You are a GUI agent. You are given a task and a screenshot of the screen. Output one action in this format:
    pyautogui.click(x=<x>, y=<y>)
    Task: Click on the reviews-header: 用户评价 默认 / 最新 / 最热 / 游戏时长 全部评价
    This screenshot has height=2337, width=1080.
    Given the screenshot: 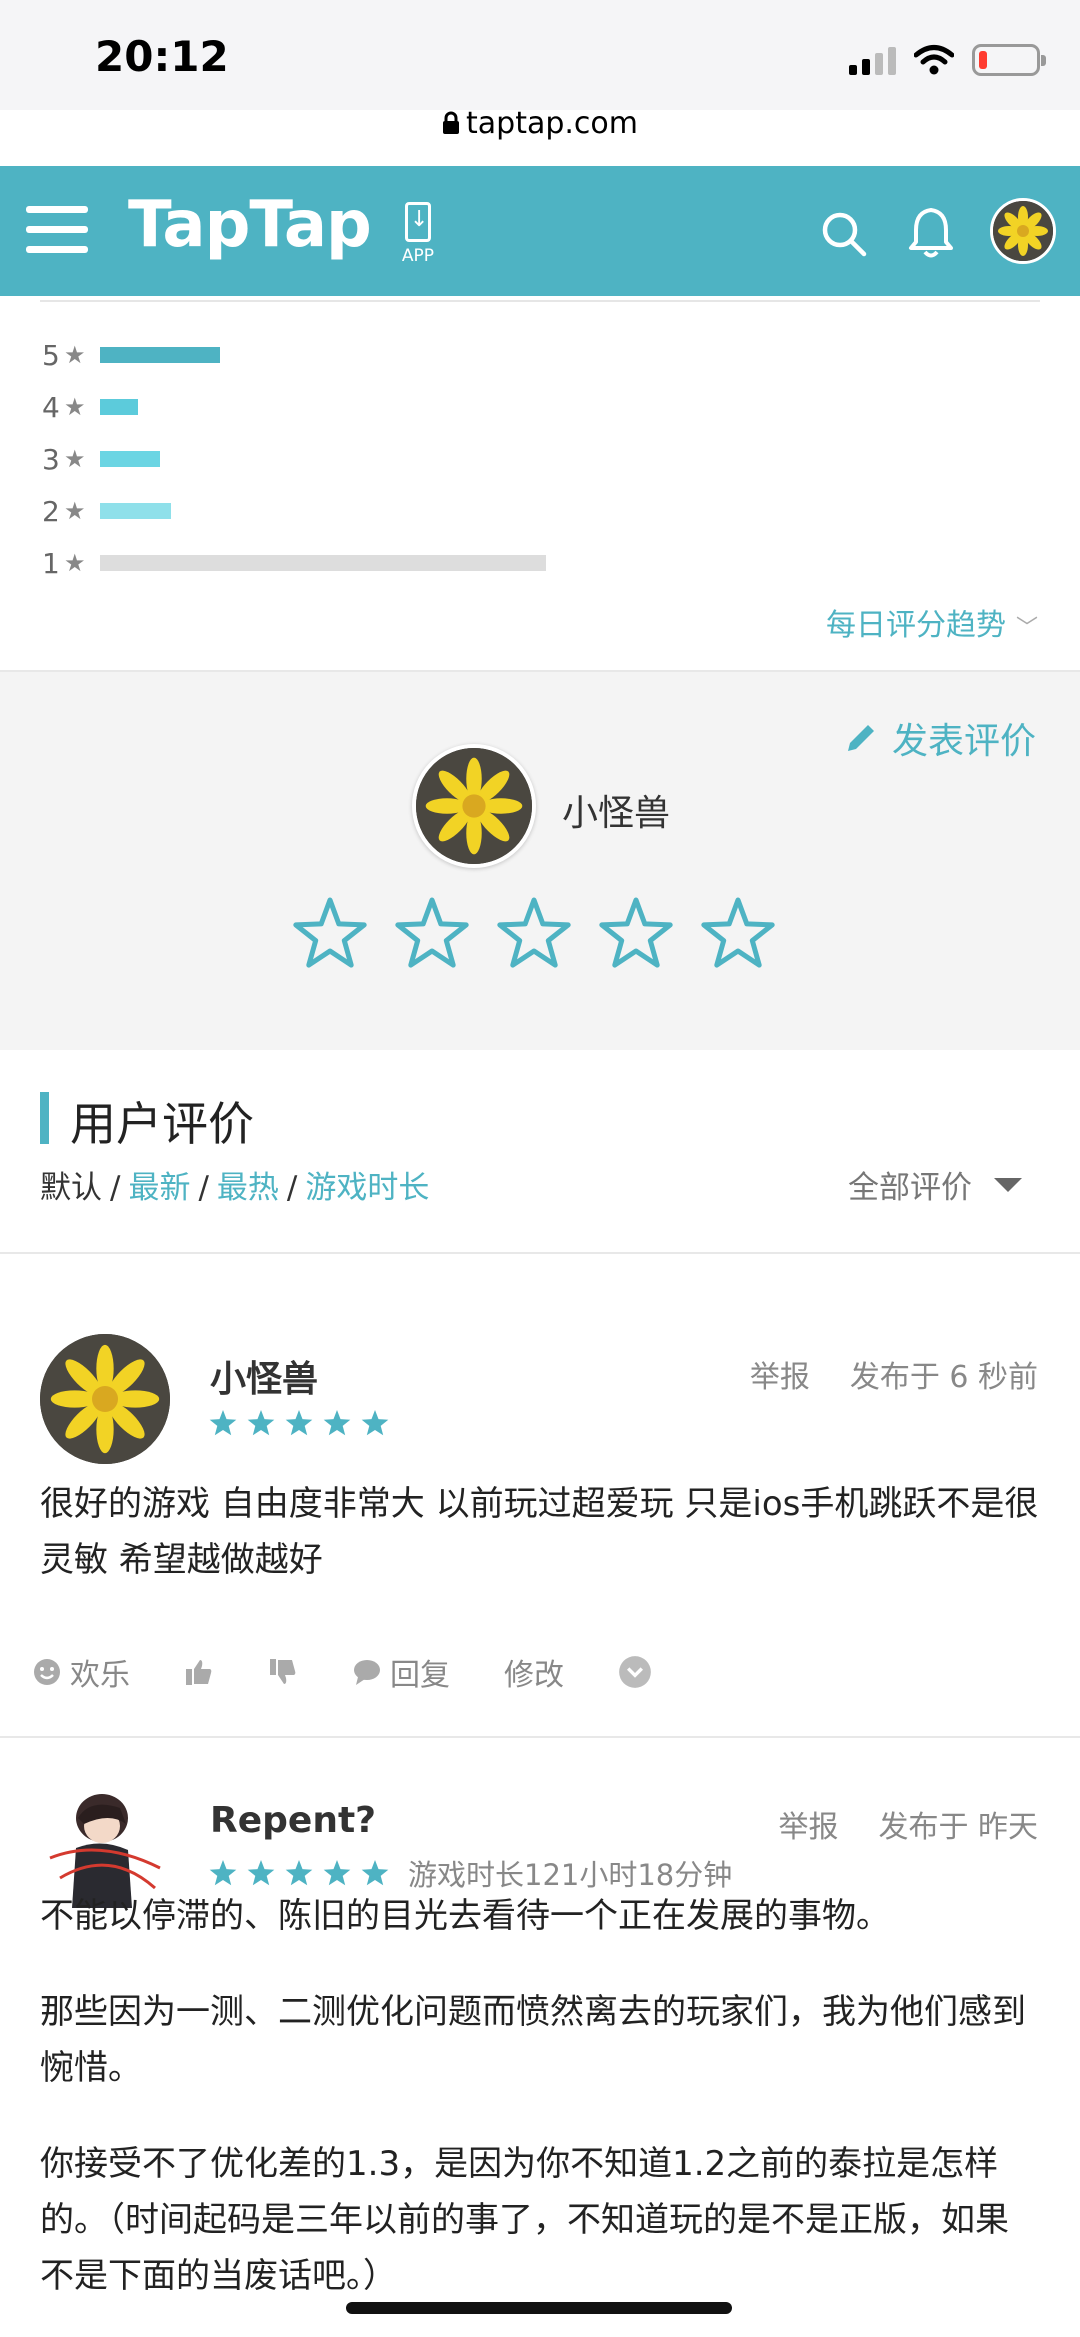 What is the action you would take?
    pyautogui.click(x=540, y=1152)
    